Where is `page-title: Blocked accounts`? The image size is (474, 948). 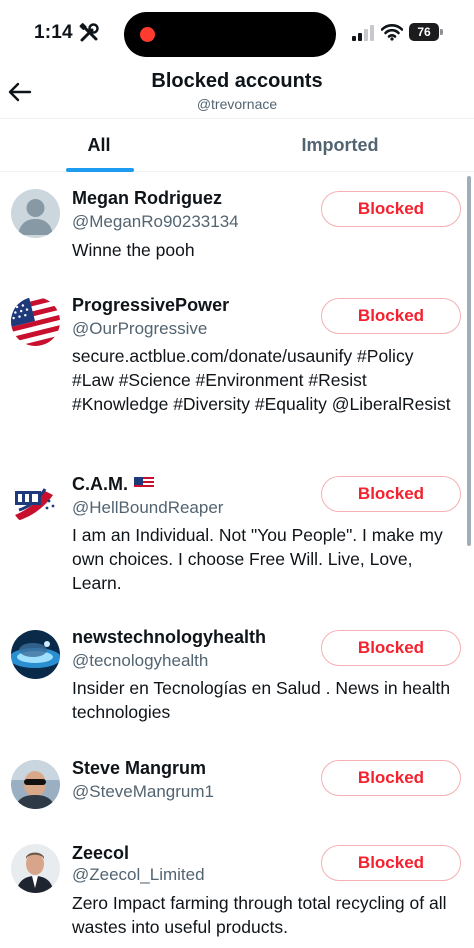
page-title: Blocked accounts is located at coordinates (237, 81).